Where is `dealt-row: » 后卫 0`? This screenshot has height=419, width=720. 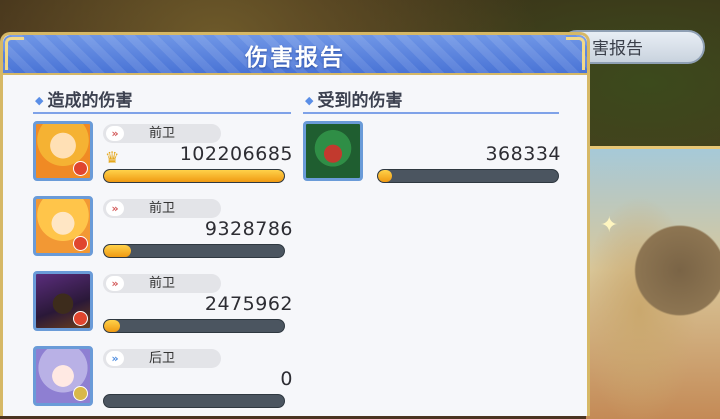
dealt-row: » 后卫 0 is located at coordinates (163, 381).